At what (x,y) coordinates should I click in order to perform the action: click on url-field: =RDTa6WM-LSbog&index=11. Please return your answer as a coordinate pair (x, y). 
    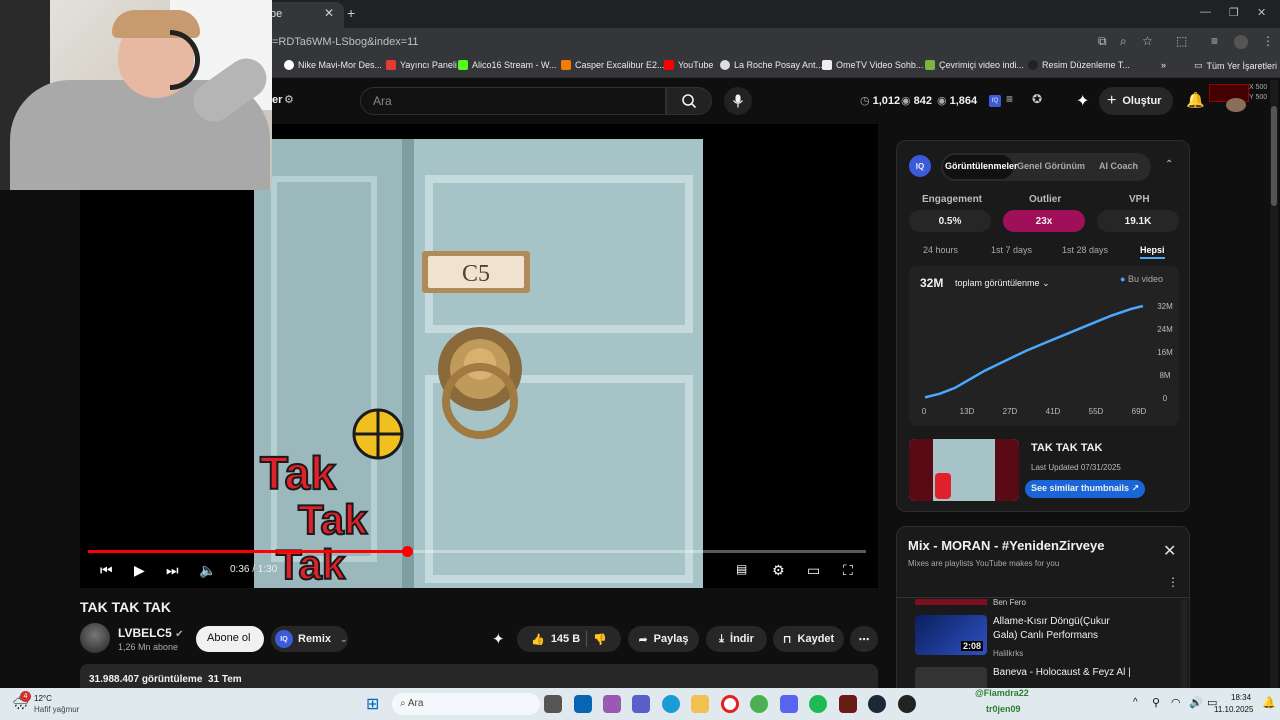
    Looking at the image, I should click on (345, 42).